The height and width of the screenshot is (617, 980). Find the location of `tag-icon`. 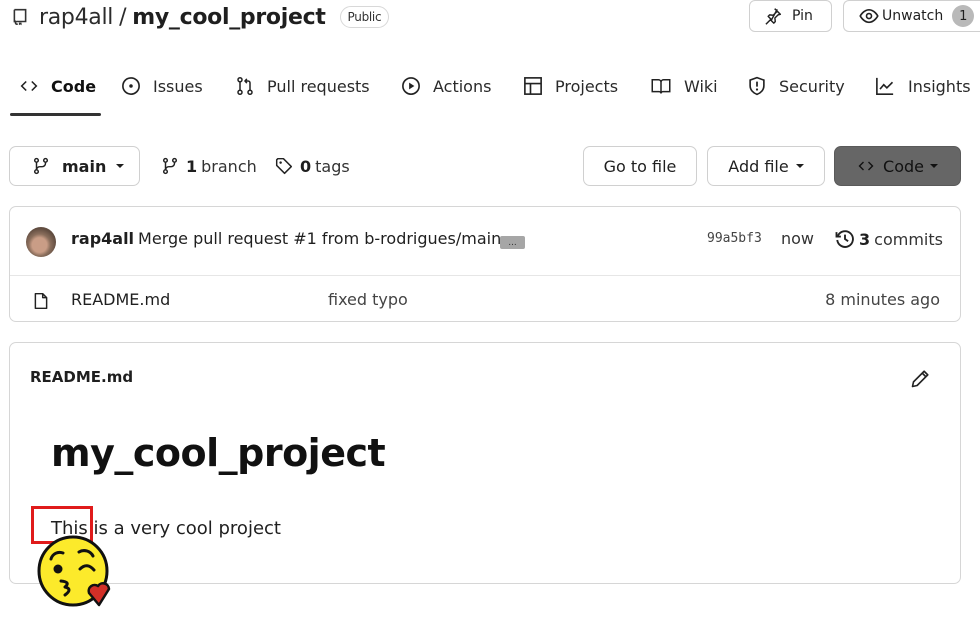

tag-icon is located at coordinates (284, 166).